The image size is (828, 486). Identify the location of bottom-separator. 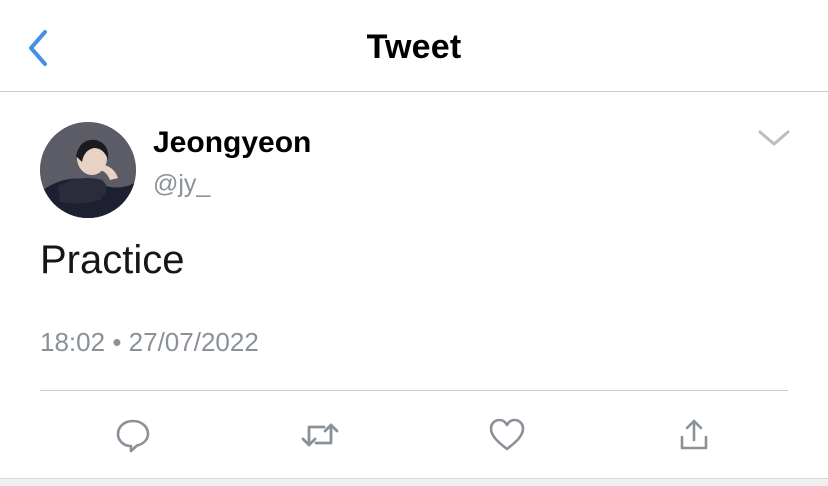
(414, 482).